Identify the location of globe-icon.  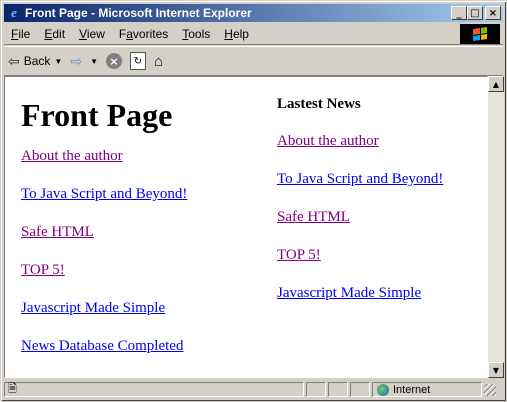
(383, 389).